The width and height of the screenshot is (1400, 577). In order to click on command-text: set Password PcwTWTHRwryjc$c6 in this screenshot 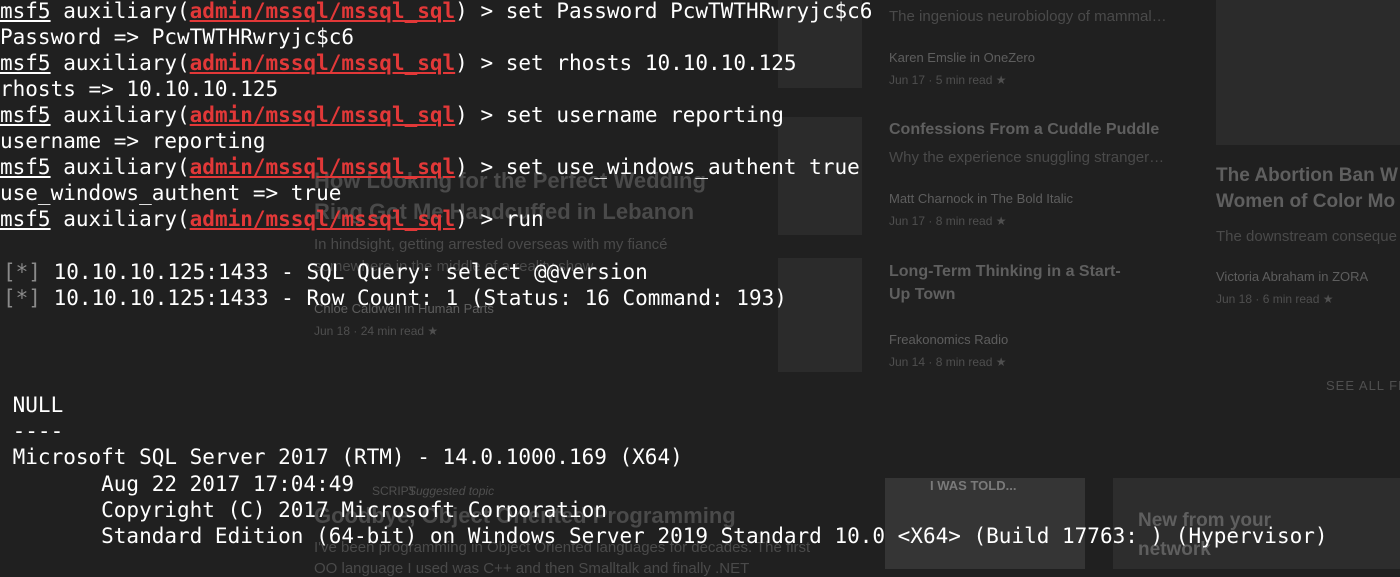, I will do `click(689, 11)`.